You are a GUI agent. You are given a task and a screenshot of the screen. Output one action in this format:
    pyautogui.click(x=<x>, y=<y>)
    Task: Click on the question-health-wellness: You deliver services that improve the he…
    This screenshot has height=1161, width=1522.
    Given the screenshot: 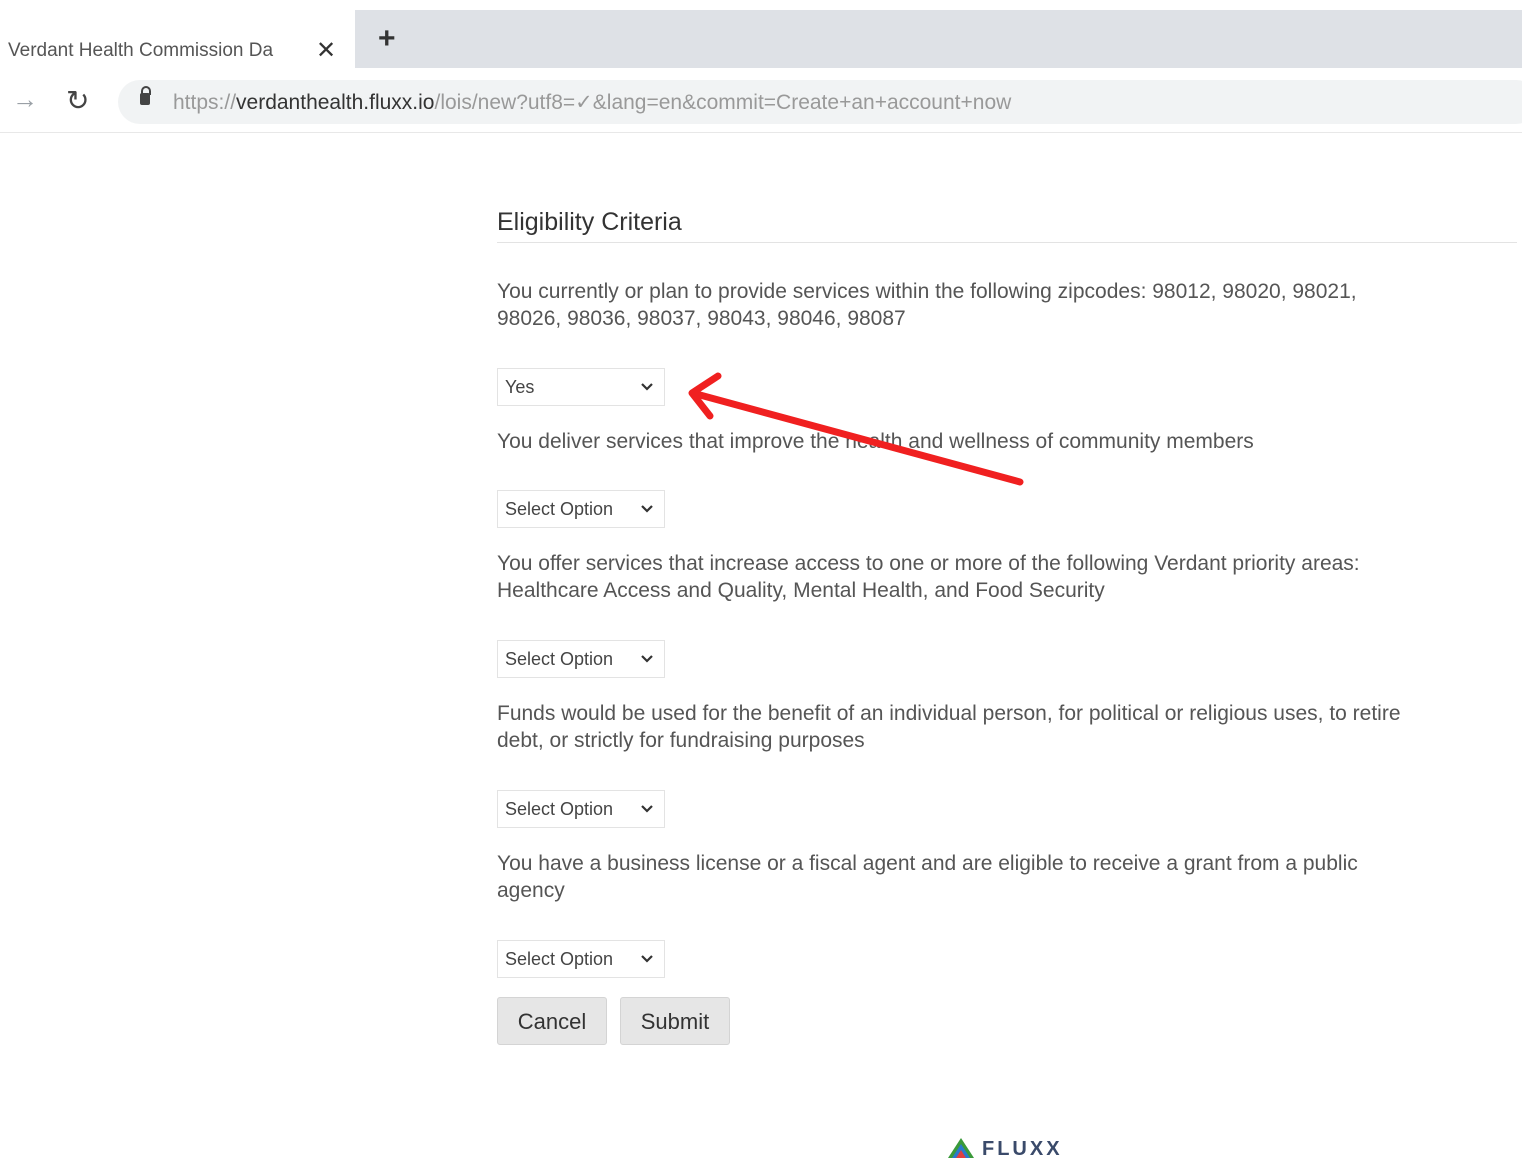 What is the action you would take?
    pyautogui.click(x=875, y=441)
    